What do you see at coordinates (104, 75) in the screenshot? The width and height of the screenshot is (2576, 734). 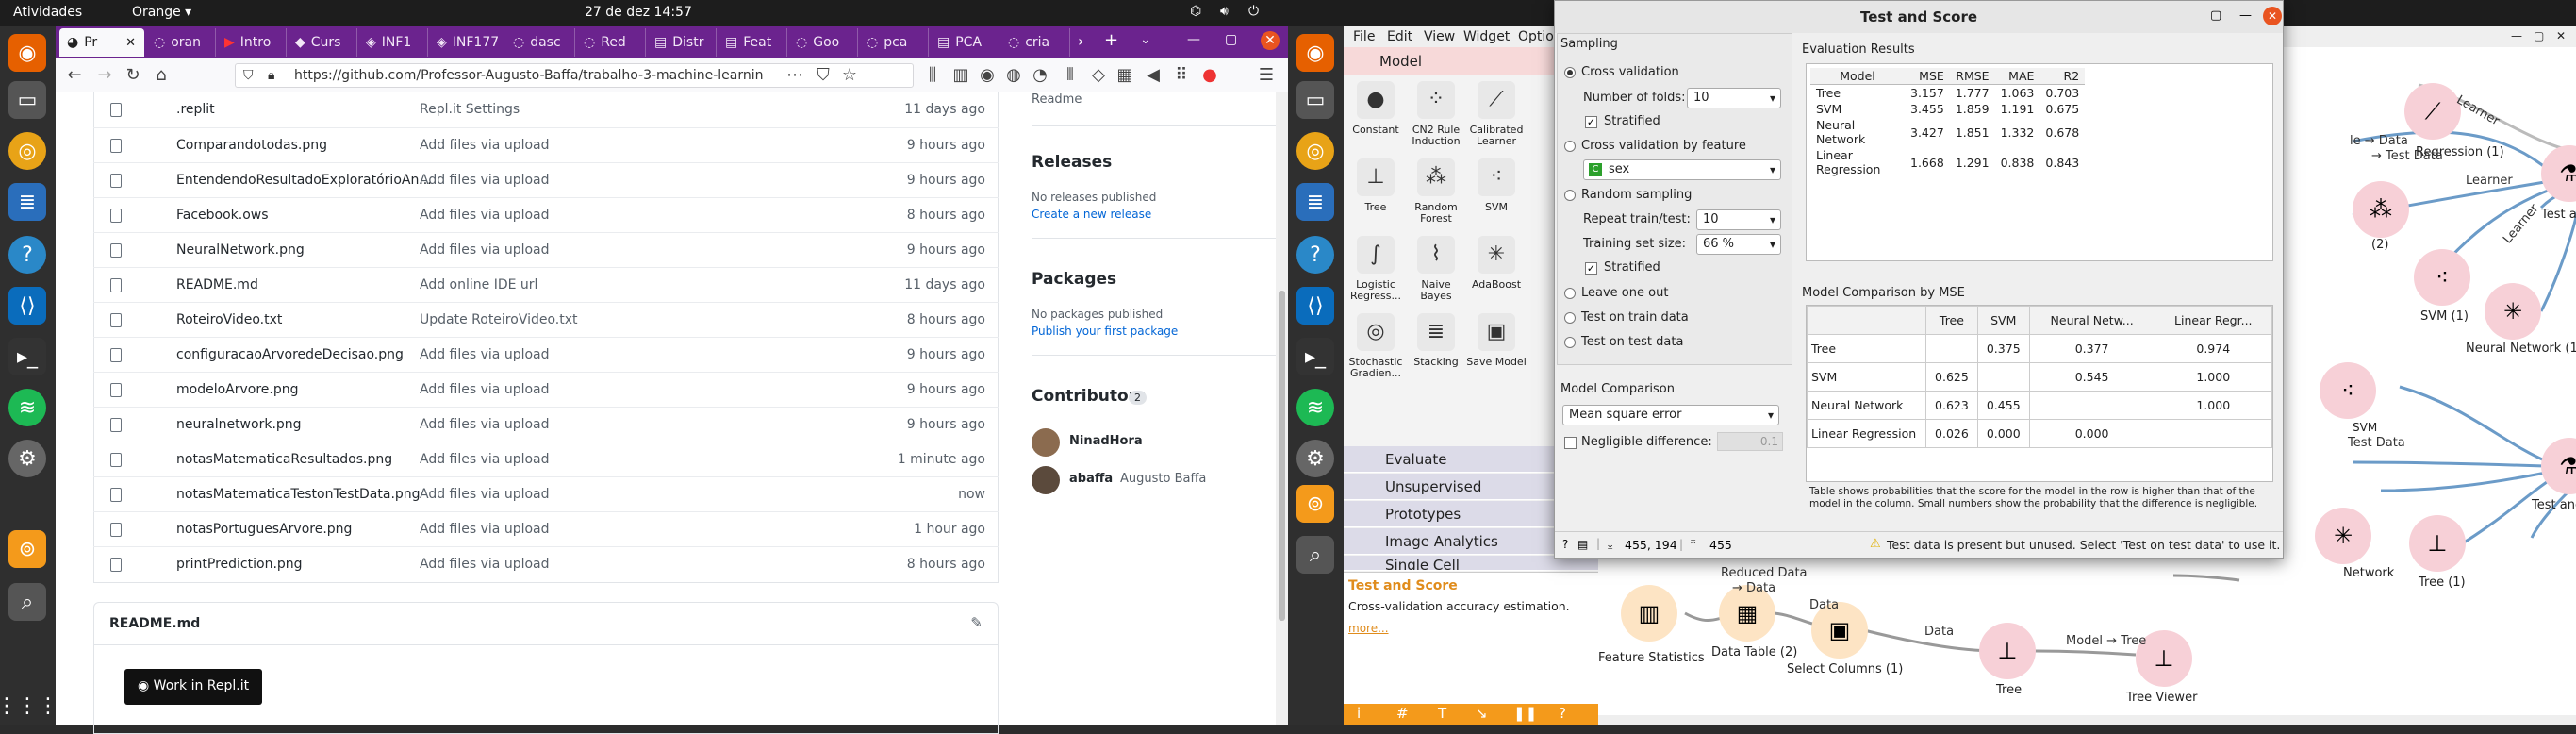 I see `forward-icon: →` at bounding box center [104, 75].